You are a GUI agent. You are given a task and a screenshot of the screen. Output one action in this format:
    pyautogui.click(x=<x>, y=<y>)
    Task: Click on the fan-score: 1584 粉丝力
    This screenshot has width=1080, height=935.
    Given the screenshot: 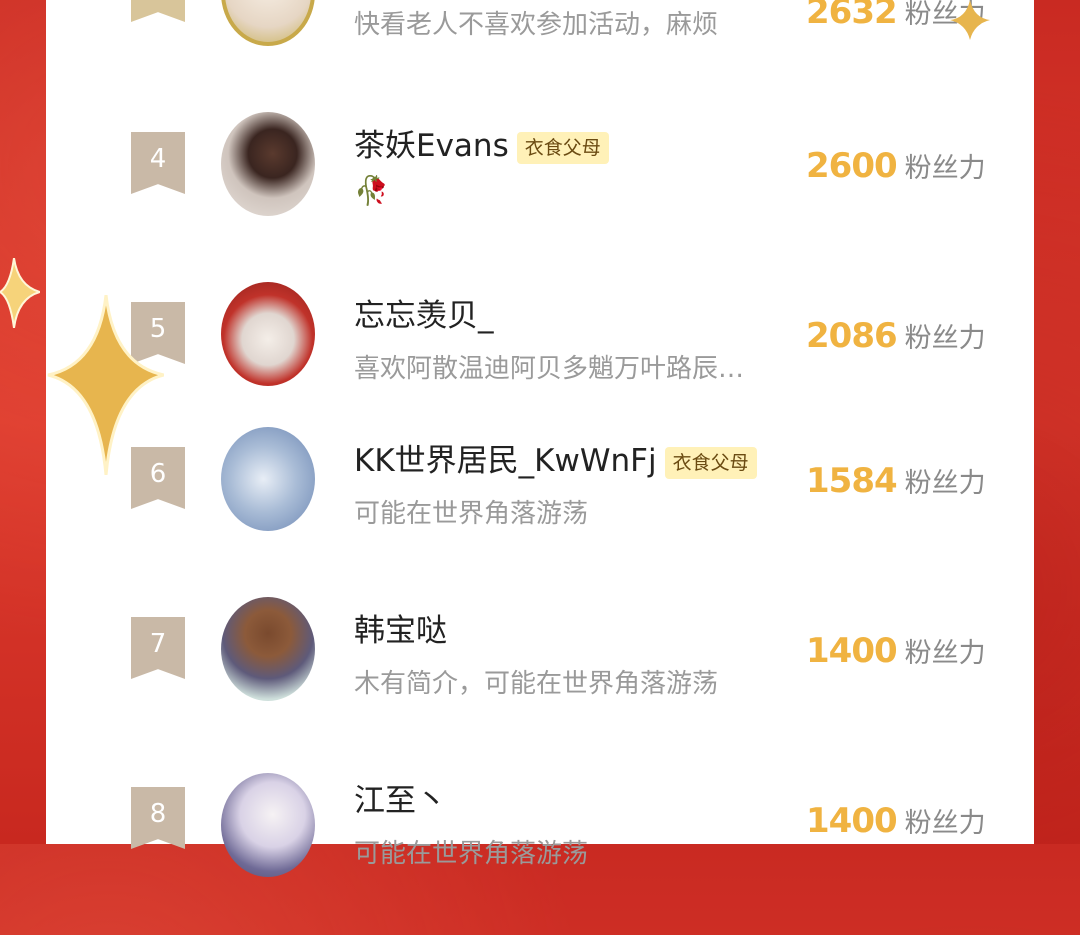 What is the action you would take?
    pyautogui.click(x=896, y=481)
    